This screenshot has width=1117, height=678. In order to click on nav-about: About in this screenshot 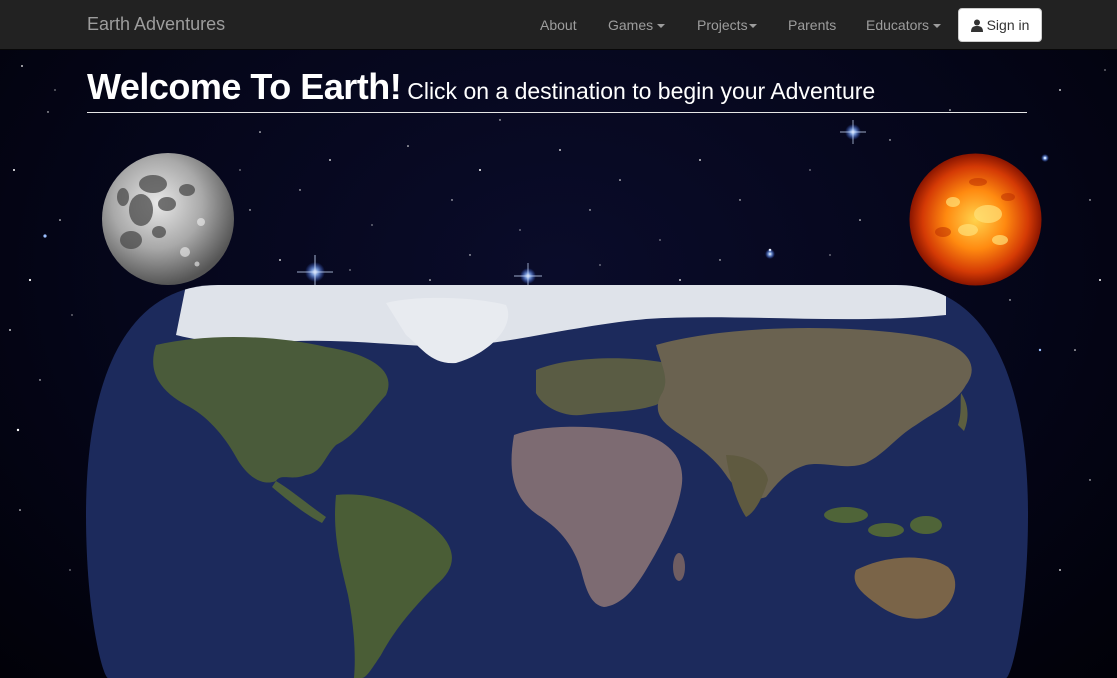, I will do `click(558, 25)`.